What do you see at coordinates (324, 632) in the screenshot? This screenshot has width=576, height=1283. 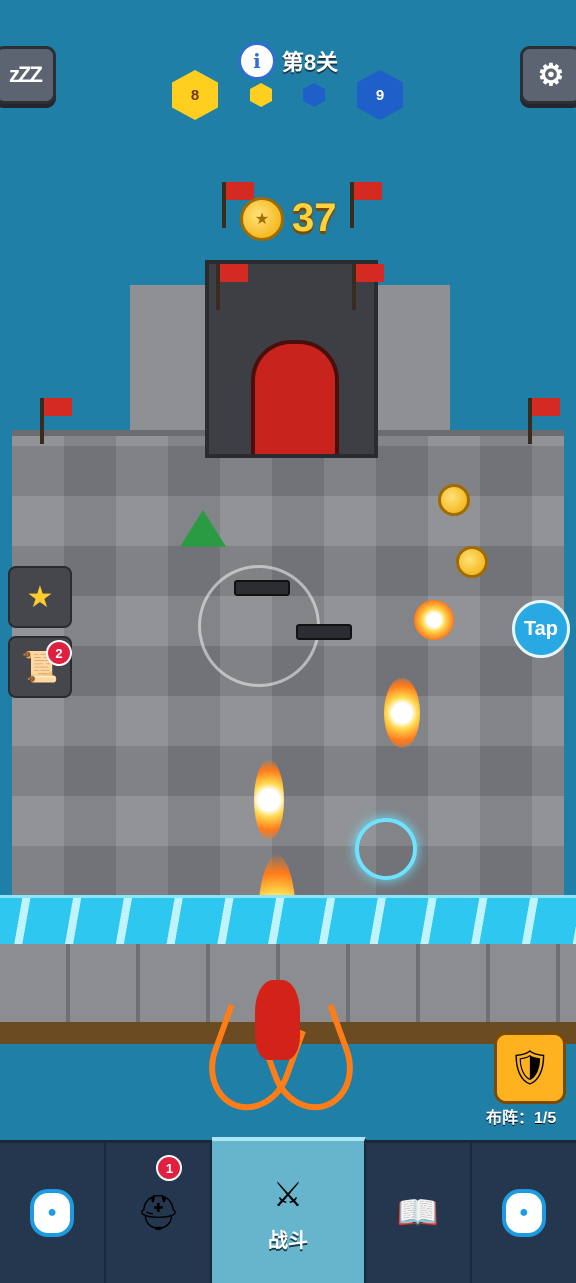 I see `hero-hp-bar` at bounding box center [324, 632].